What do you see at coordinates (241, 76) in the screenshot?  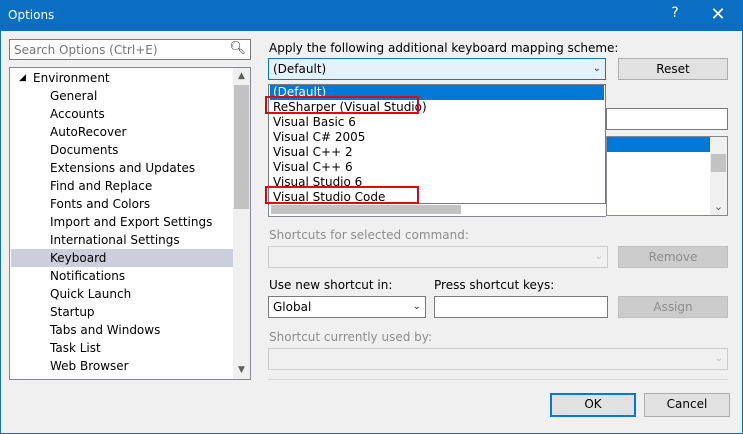 I see `scroll-up-icon: ▲` at bounding box center [241, 76].